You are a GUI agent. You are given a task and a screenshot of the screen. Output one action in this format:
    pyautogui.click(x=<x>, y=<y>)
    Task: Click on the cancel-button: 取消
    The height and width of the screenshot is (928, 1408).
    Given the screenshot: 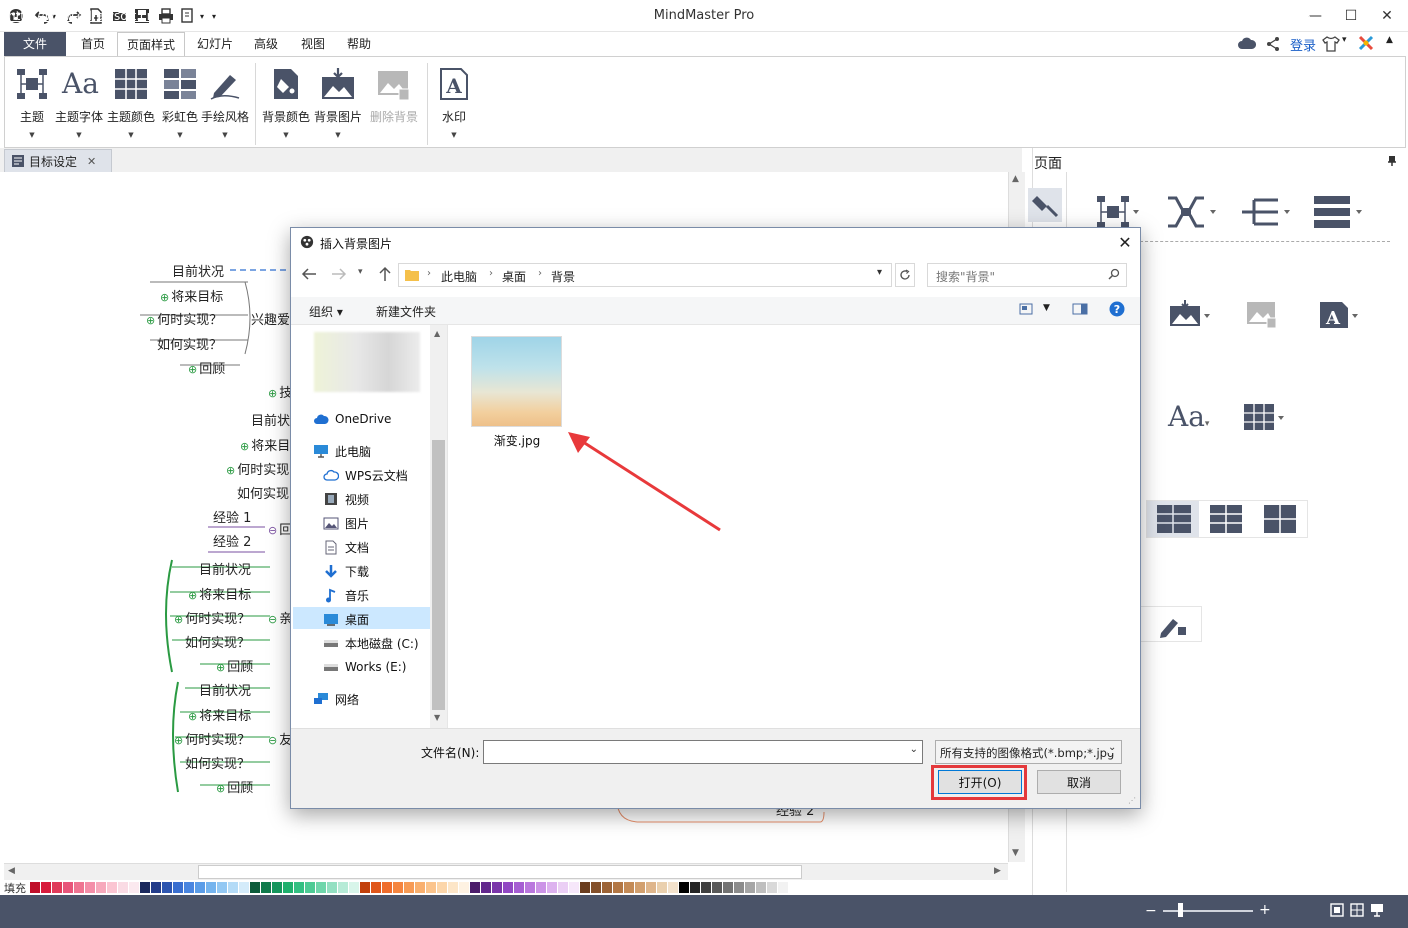 What is the action you would take?
    pyautogui.click(x=1079, y=782)
    